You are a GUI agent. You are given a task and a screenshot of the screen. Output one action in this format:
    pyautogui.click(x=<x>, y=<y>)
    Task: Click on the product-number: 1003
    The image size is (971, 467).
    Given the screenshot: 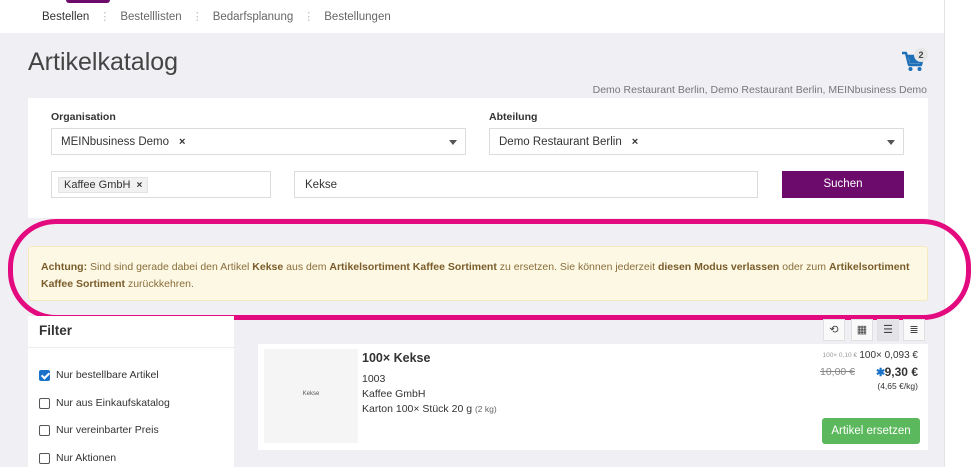 What is the action you would take?
    pyautogui.click(x=374, y=379)
    